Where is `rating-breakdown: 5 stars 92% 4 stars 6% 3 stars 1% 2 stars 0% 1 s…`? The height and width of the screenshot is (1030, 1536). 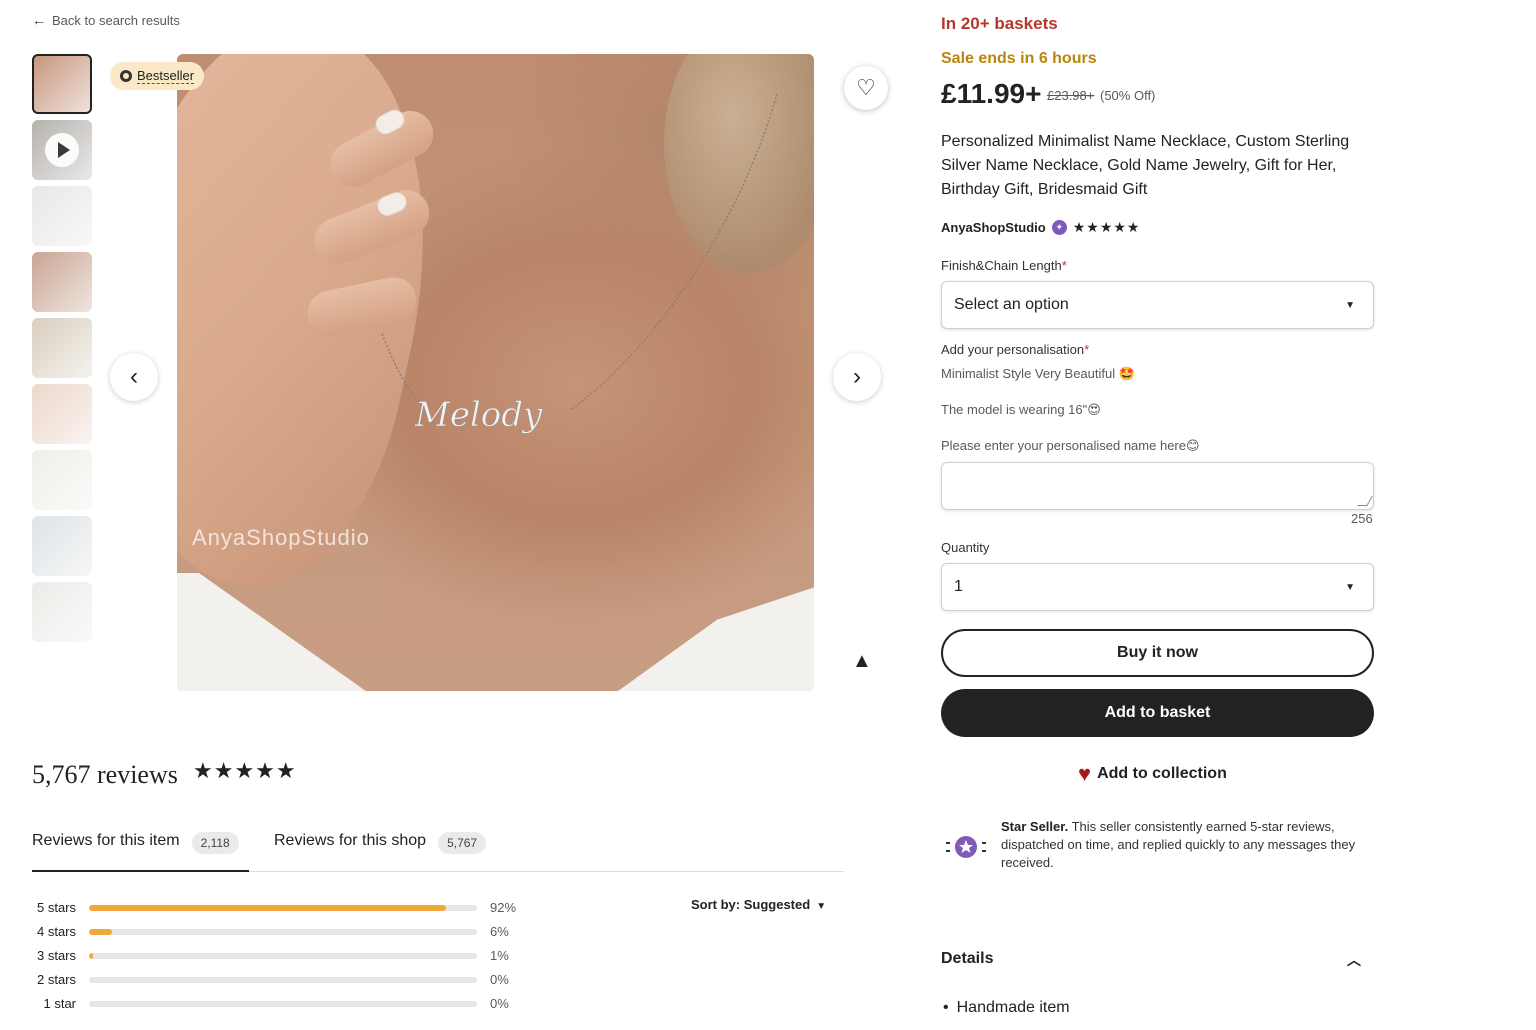
rating-breakdown: 5 stars 92% 4 stars 6% 3 stars 1% 2 stars 0% 1 s… is located at coordinates (282, 958).